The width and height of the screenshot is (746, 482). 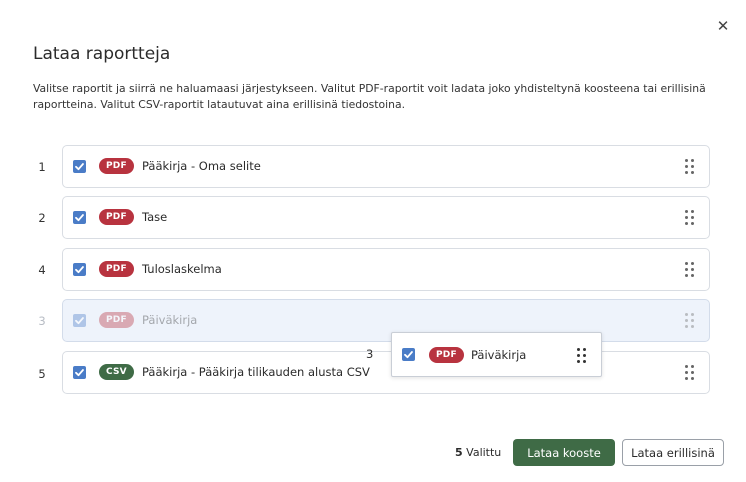 What do you see at coordinates (370, 354) in the screenshot?
I see `drag-row-number: 3` at bounding box center [370, 354].